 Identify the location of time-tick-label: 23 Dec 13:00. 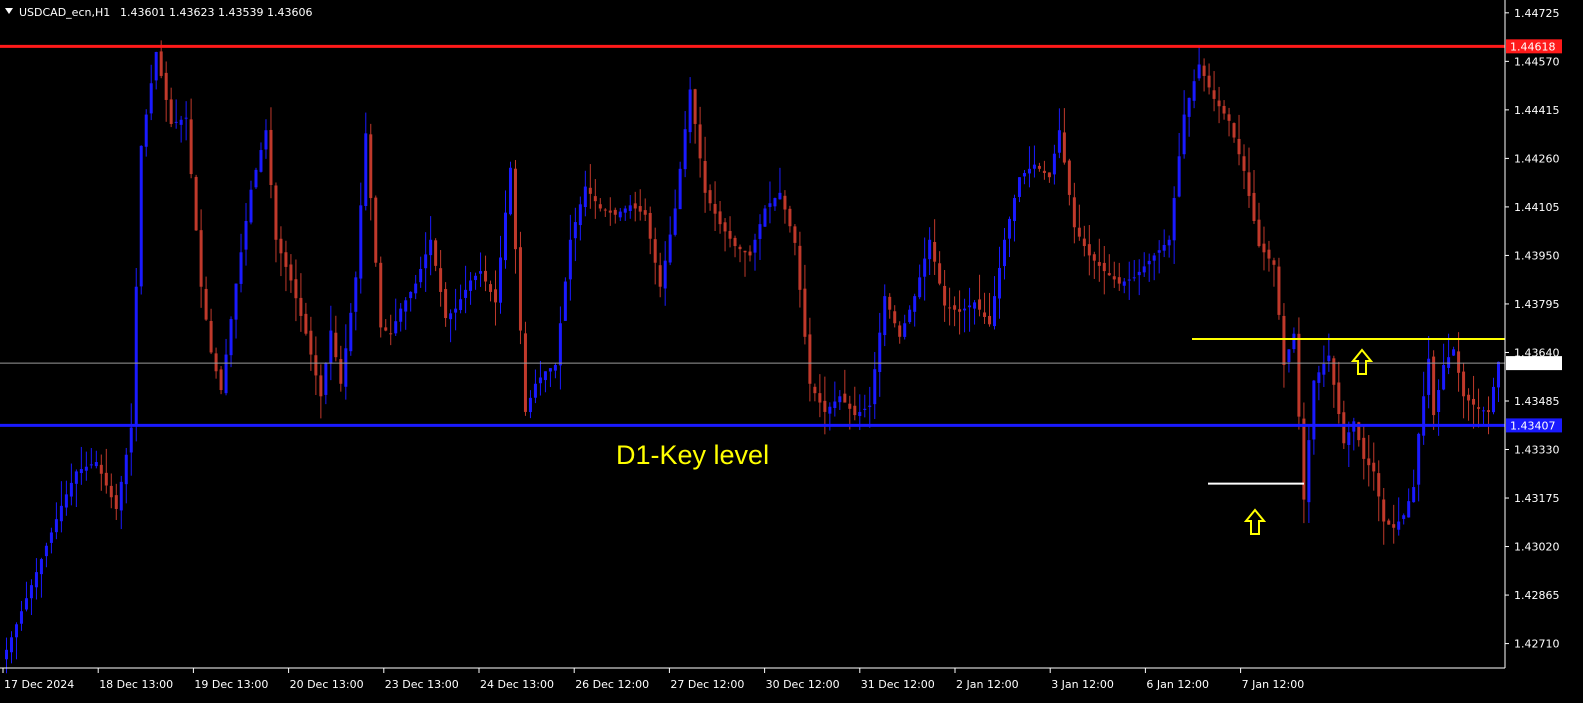
(422, 684).